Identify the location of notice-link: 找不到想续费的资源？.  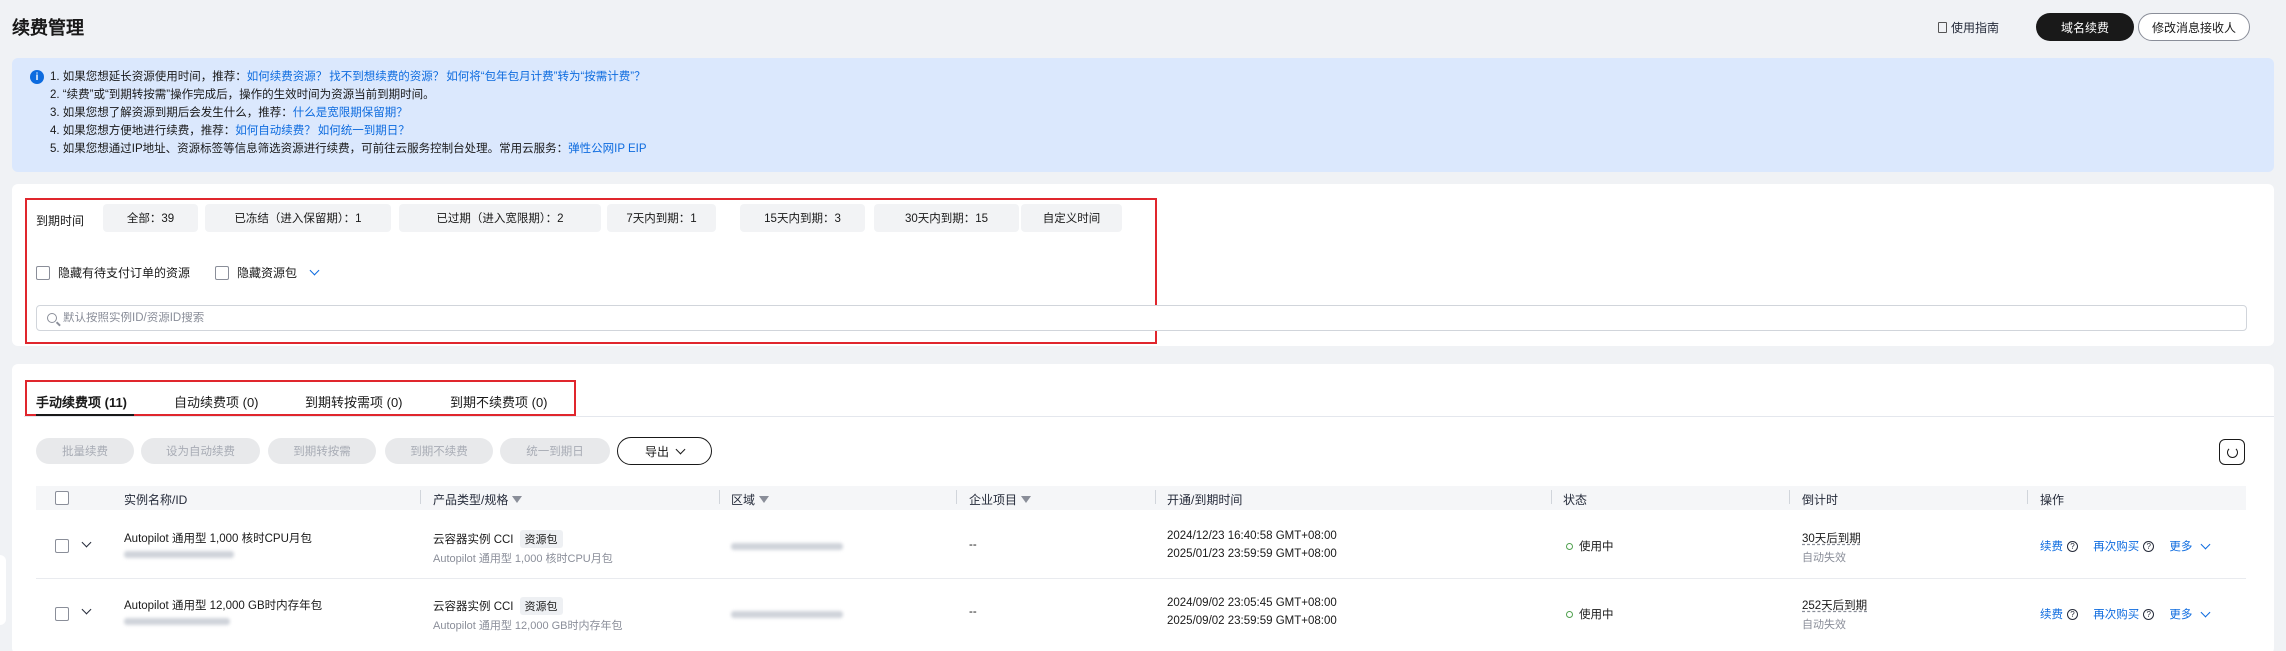
(386, 77).